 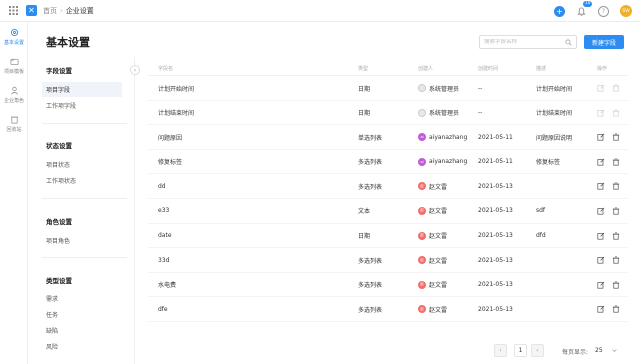 What do you see at coordinates (388, 113) in the screenshot?
I see `table-row: 计划结束时间 日期 系统管理员 -- 计划结束时间` at bounding box center [388, 113].